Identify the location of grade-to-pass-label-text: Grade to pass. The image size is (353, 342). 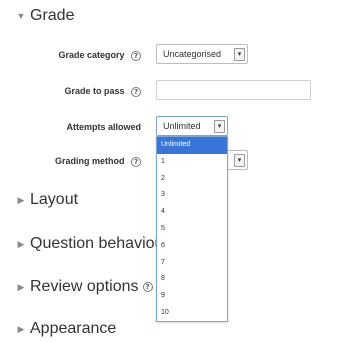
(94, 91).